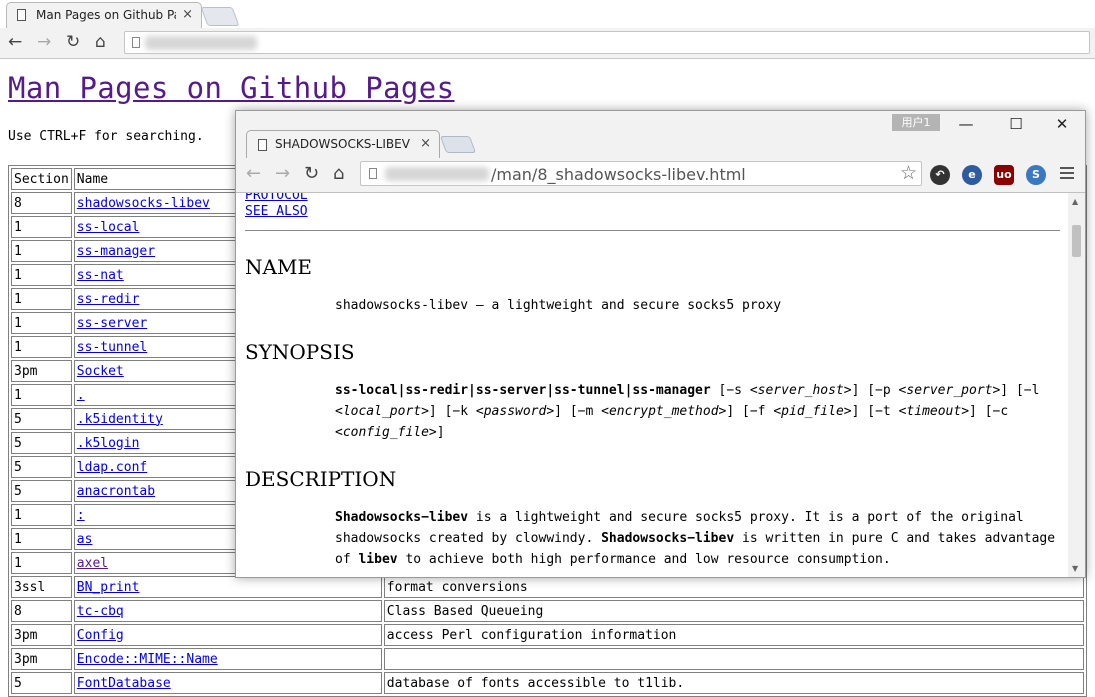 This screenshot has height=697, width=1095. Describe the element at coordinates (382, 411) in the screenshot. I see `option-arg: <local_port>` at that location.